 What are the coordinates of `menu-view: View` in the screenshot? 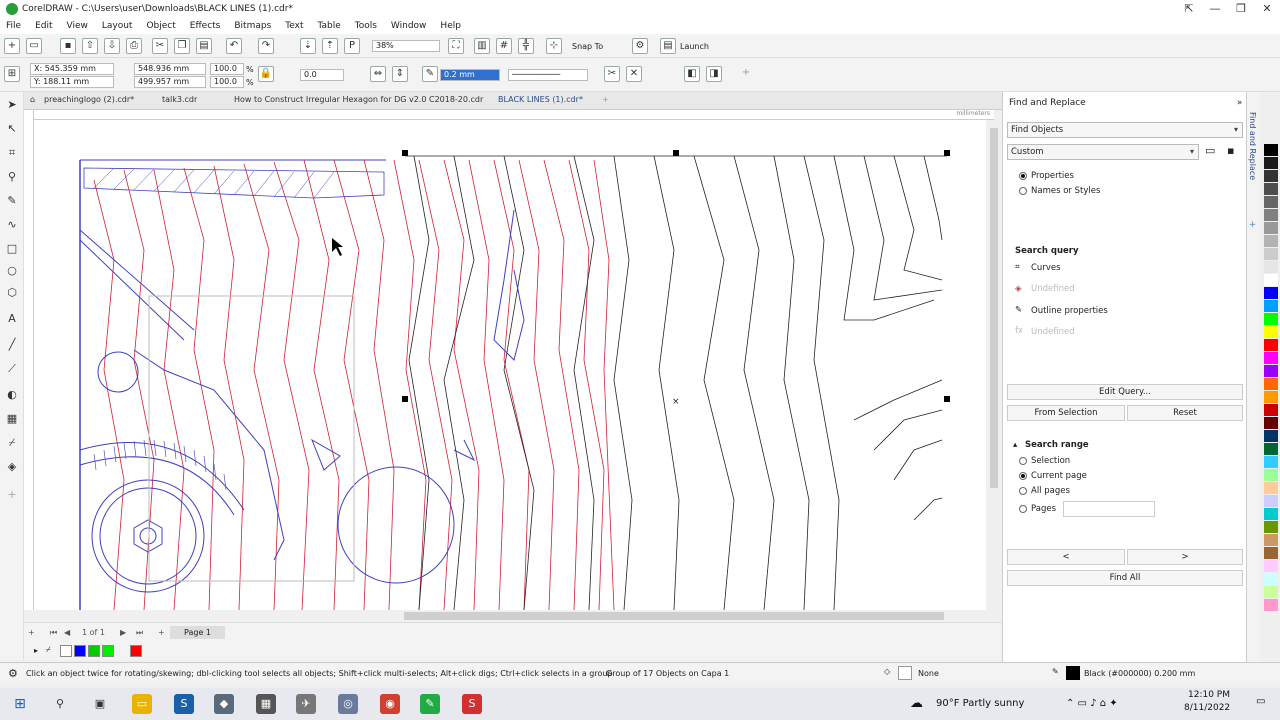 It's located at (77, 26).